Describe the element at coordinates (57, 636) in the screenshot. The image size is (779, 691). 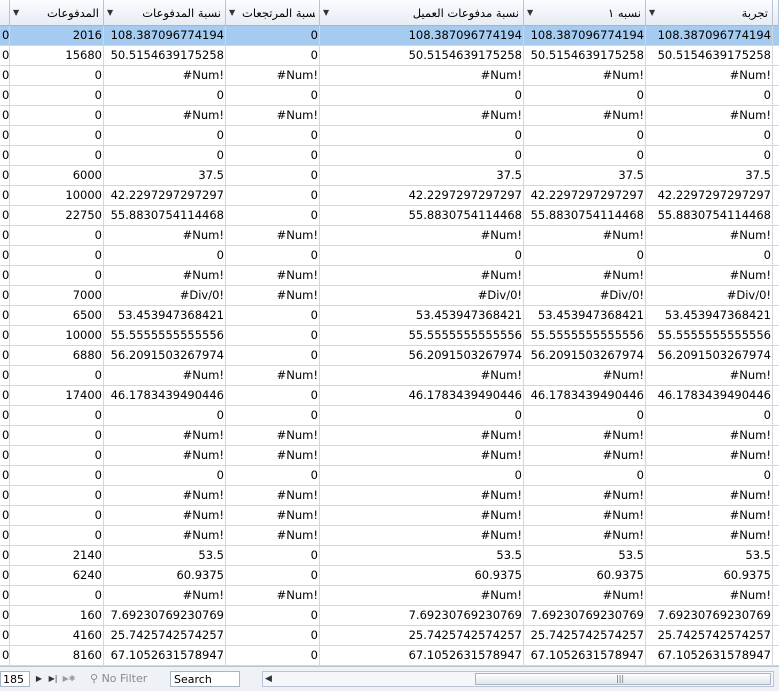
I see `cell-payments: 4160` at that location.